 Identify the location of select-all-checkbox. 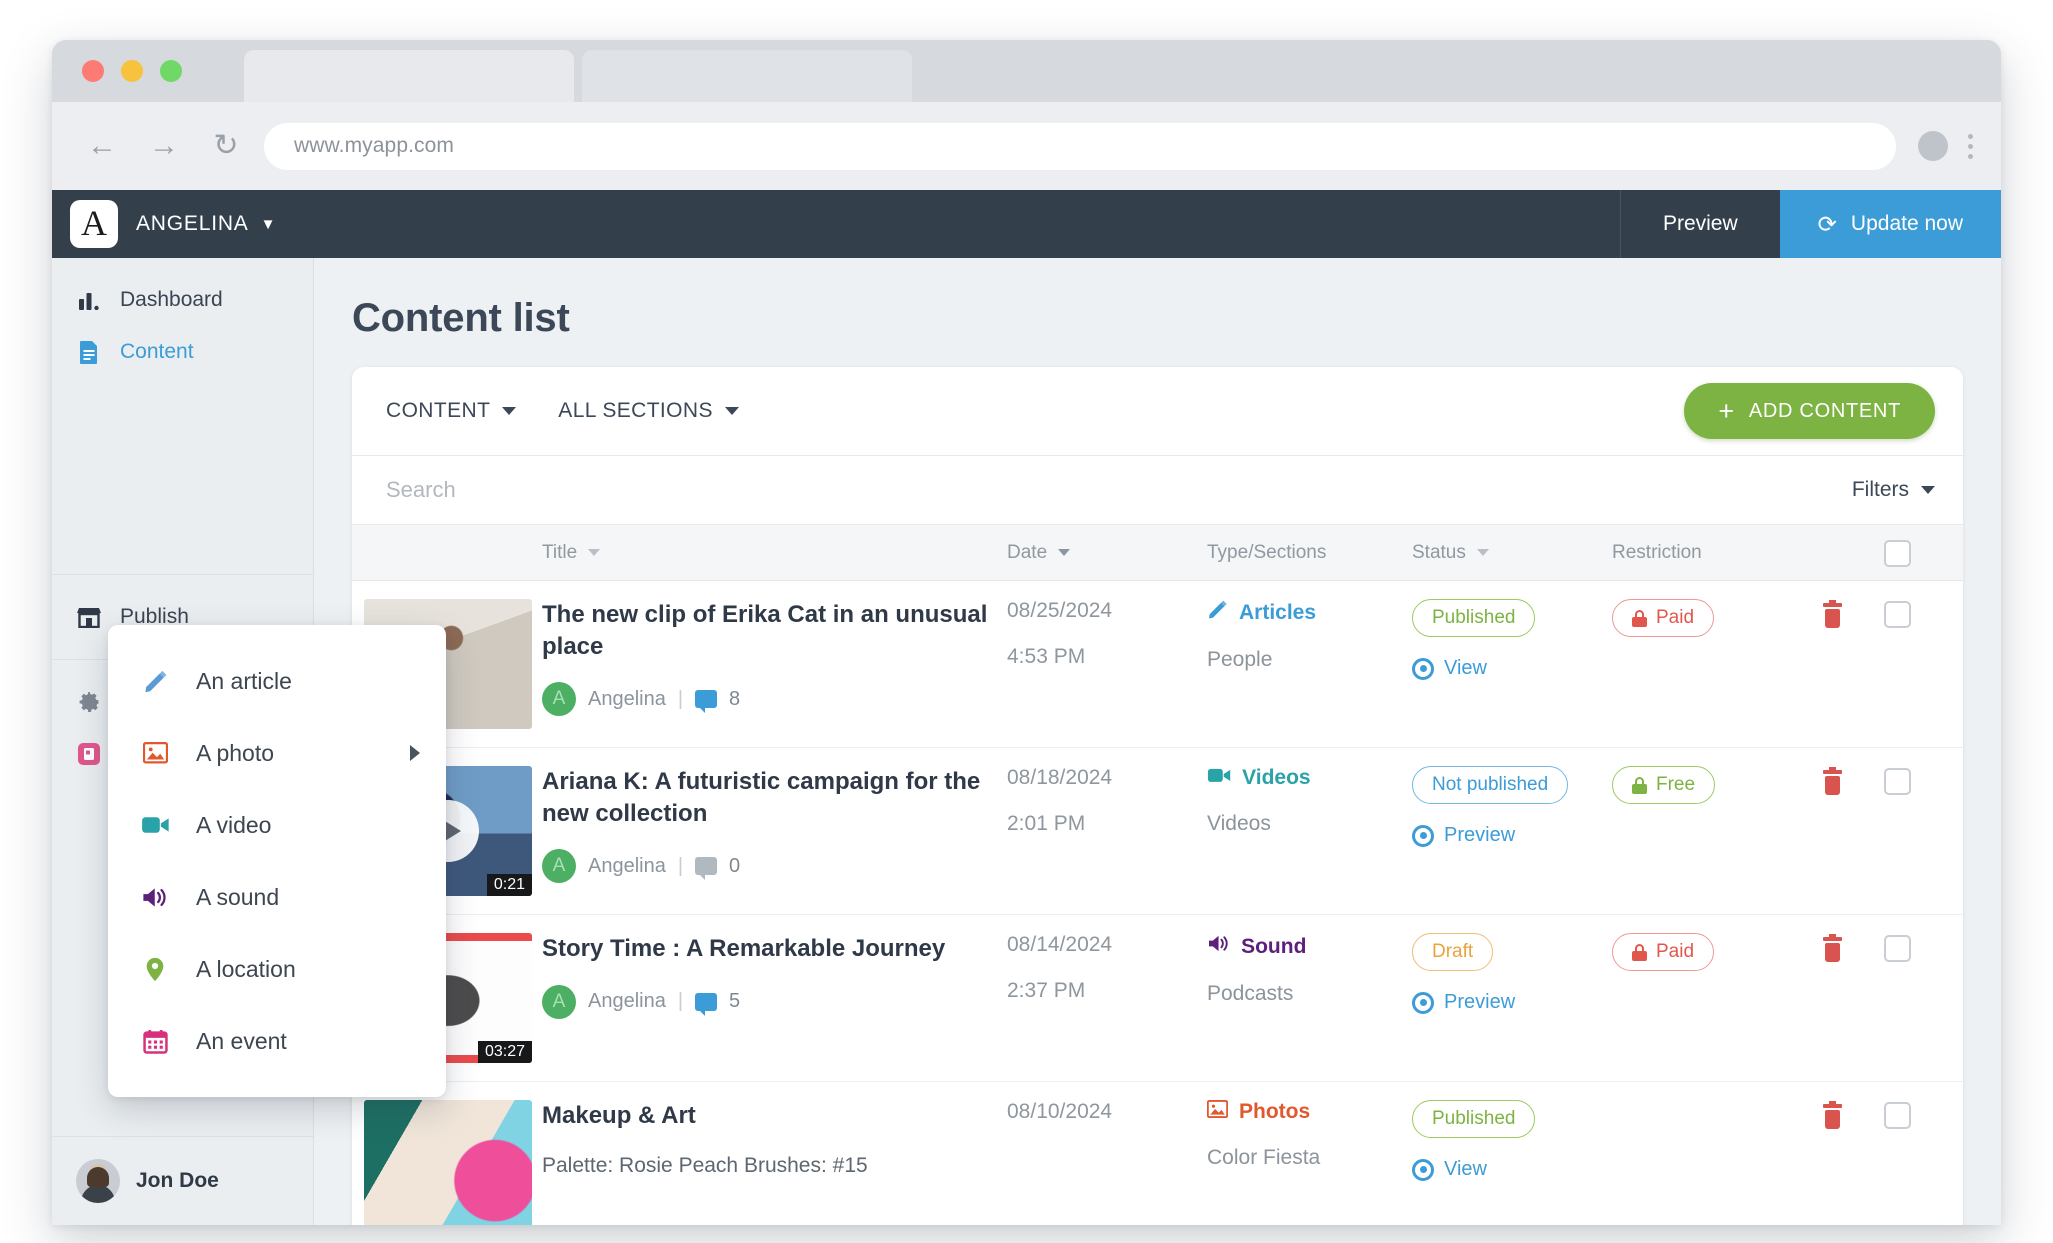
(1897, 553).